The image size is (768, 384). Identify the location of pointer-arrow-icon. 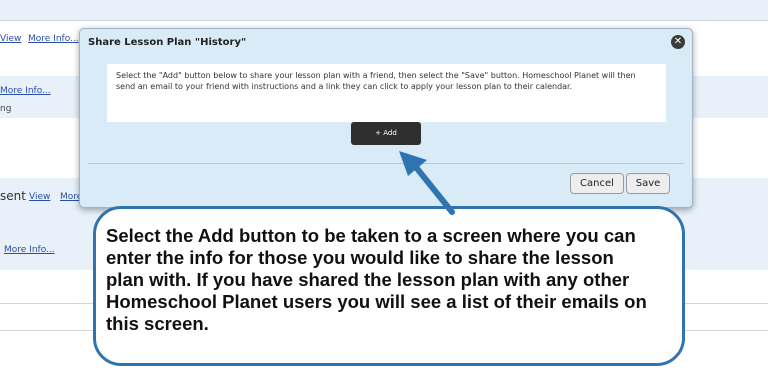
(427, 183).